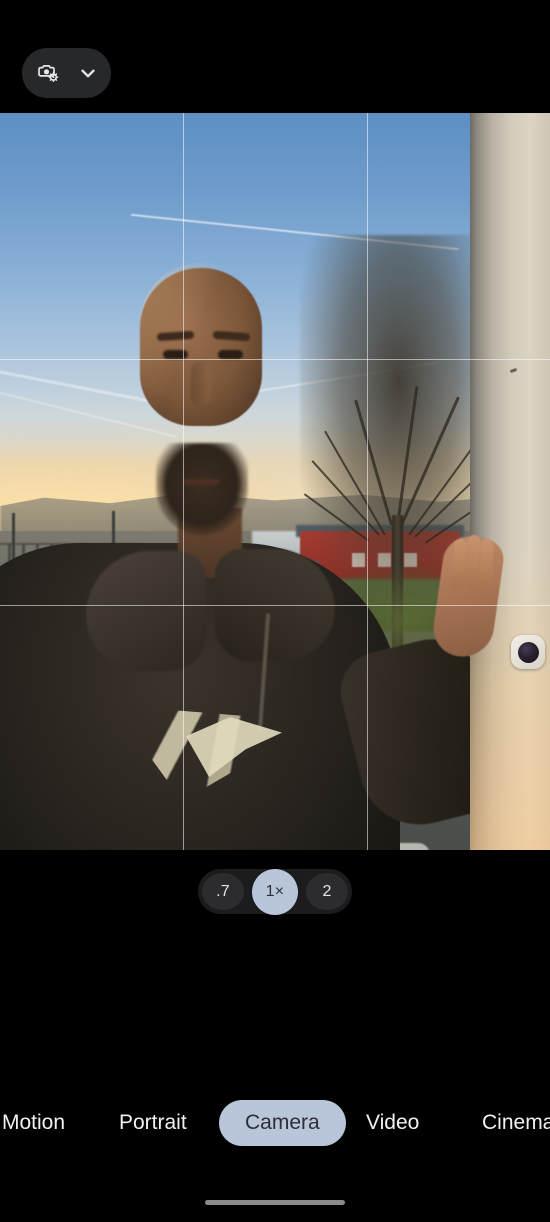 Image resolution: width=550 pixels, height=1222 pixels. What do you see at coordinates (392, 1123) in the screenshot?
I see `mode-video: Video` at bounding box center [392, 1123].